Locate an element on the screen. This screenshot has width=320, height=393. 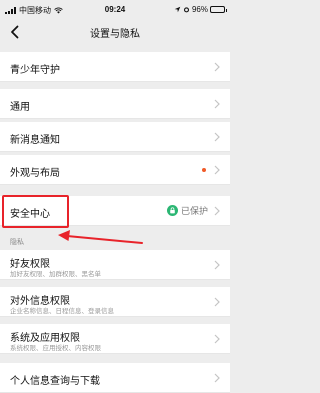
settings-item-personal-info: 个人信息查询与下载 is located at coordinates (115, 378).